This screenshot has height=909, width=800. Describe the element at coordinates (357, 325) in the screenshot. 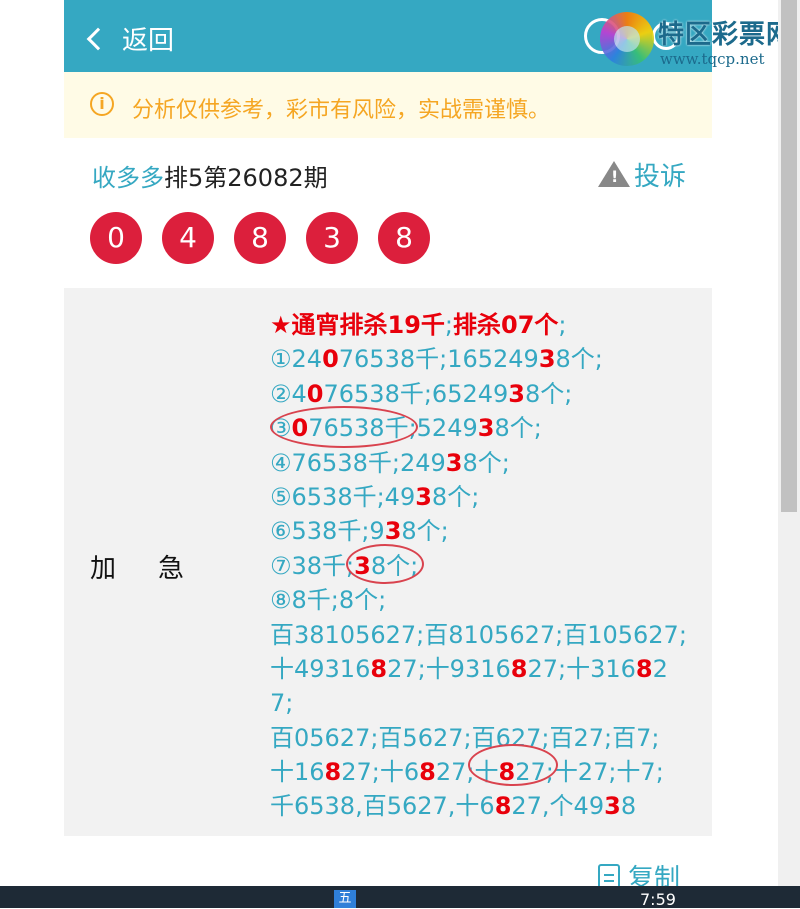

I see `highlight-text: ★通宵排杀19千` at that location.